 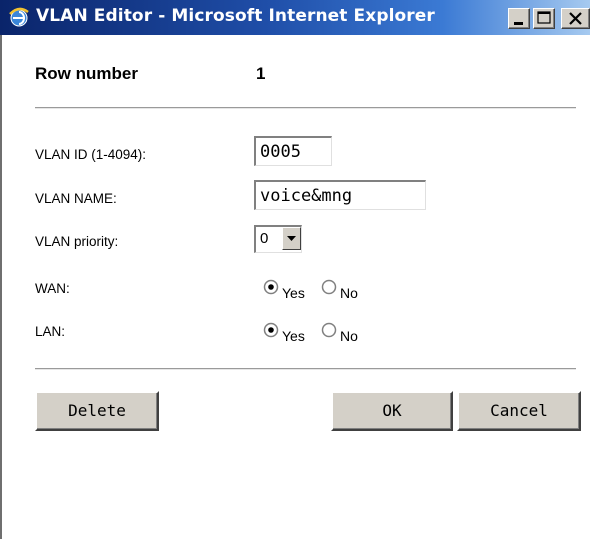 What do you see at coordinates (329, 330) in the screenshot?
I see `lan-no-radio` at bounding box center [329, 330].